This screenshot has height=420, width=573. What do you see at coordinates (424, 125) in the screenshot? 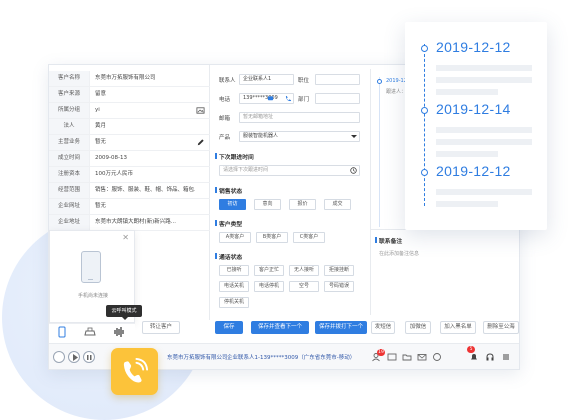
I see `timeline-line` at bounding box center [424, 125].